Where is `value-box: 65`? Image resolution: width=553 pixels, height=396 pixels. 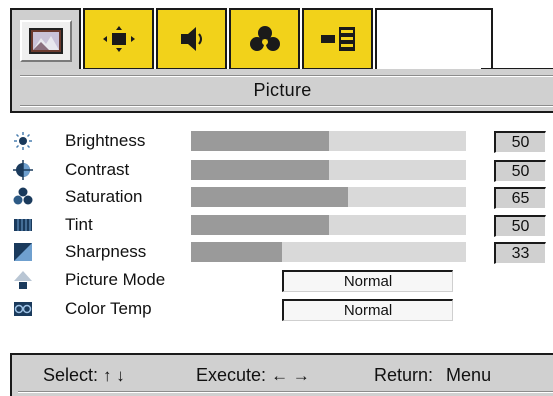
value-box: 65 is located at coordinates (520, 198).